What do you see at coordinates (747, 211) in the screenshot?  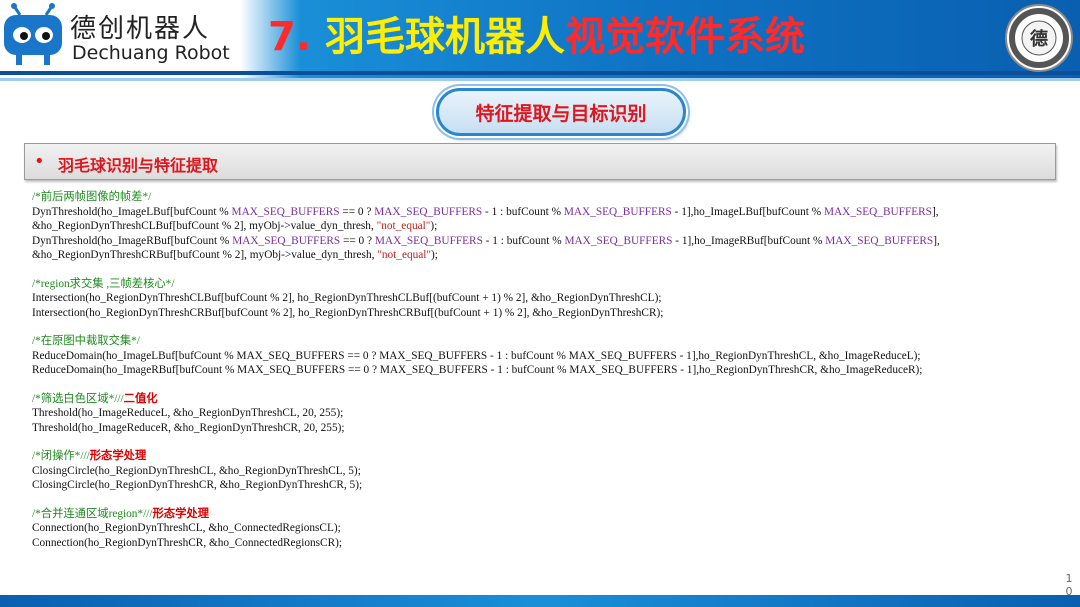 I see `code-text: - 1],ho_ImageLBuf[bufCount %` at bounding box center [747, 211].